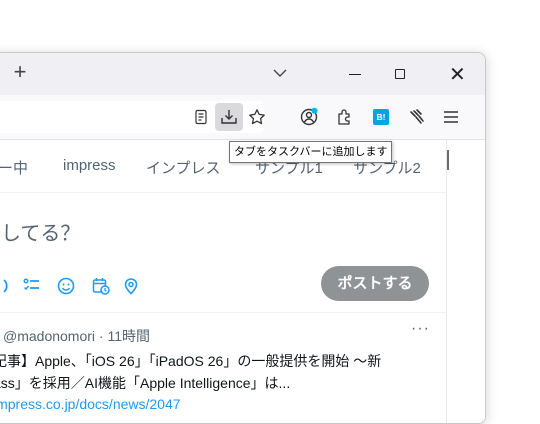  What do you see at coordinates (8, 286) in the screenshot?
I see `gif-icon` at bounding box center [8, 286].